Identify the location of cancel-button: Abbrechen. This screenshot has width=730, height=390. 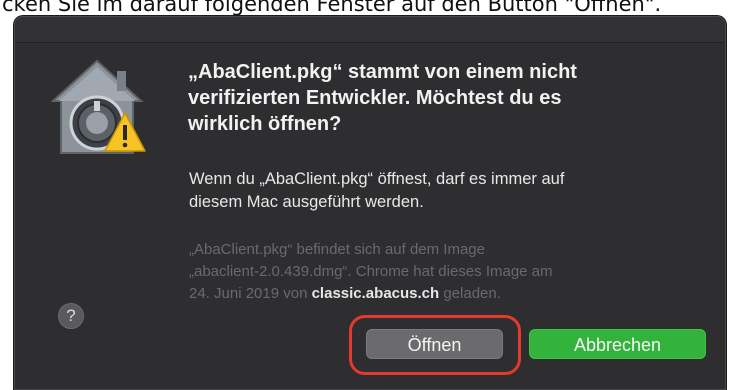
(617, 344).